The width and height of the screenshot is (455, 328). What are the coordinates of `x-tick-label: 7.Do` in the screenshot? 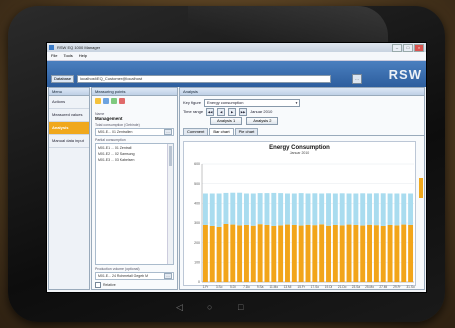 It's located at (246, 287).